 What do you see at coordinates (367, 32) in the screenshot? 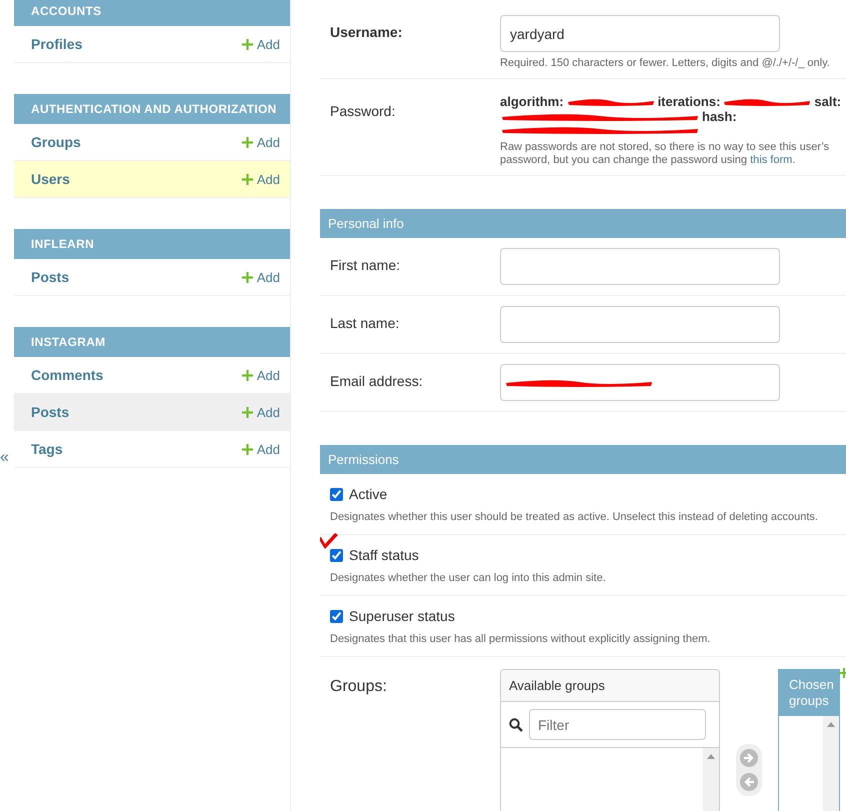
I see `field-label: Username:` at bounding box center [367, 32].